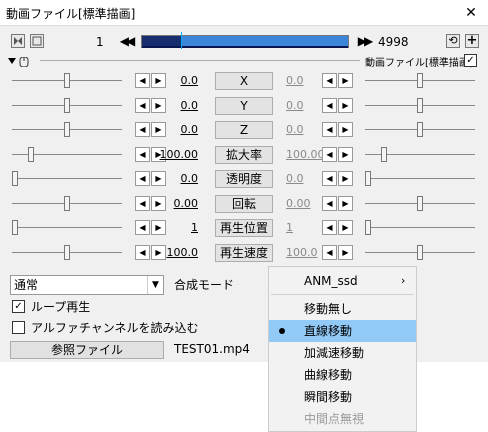  I want to click on selected-bullet-icon, so click(282, 331).